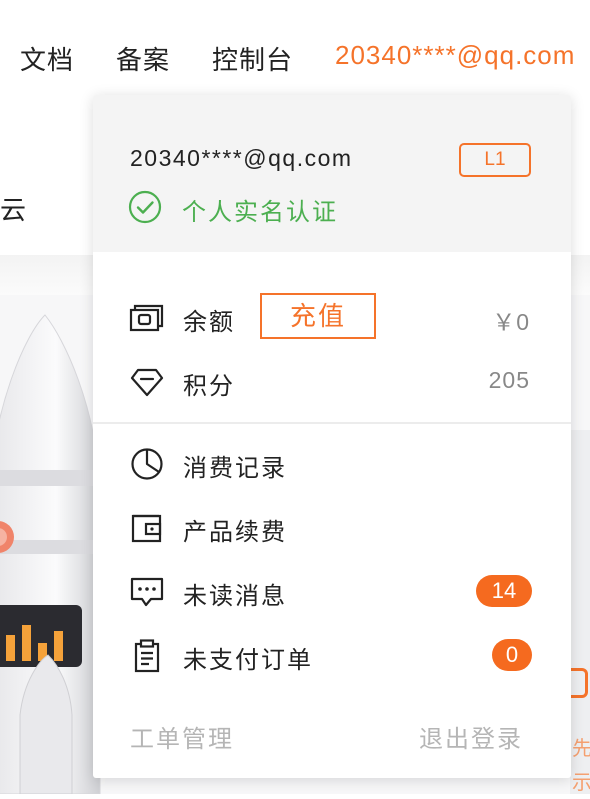 The width and height of the screenshot is (590, 799). I want to click on unread-messages-badge: 14, so click(504, 591).